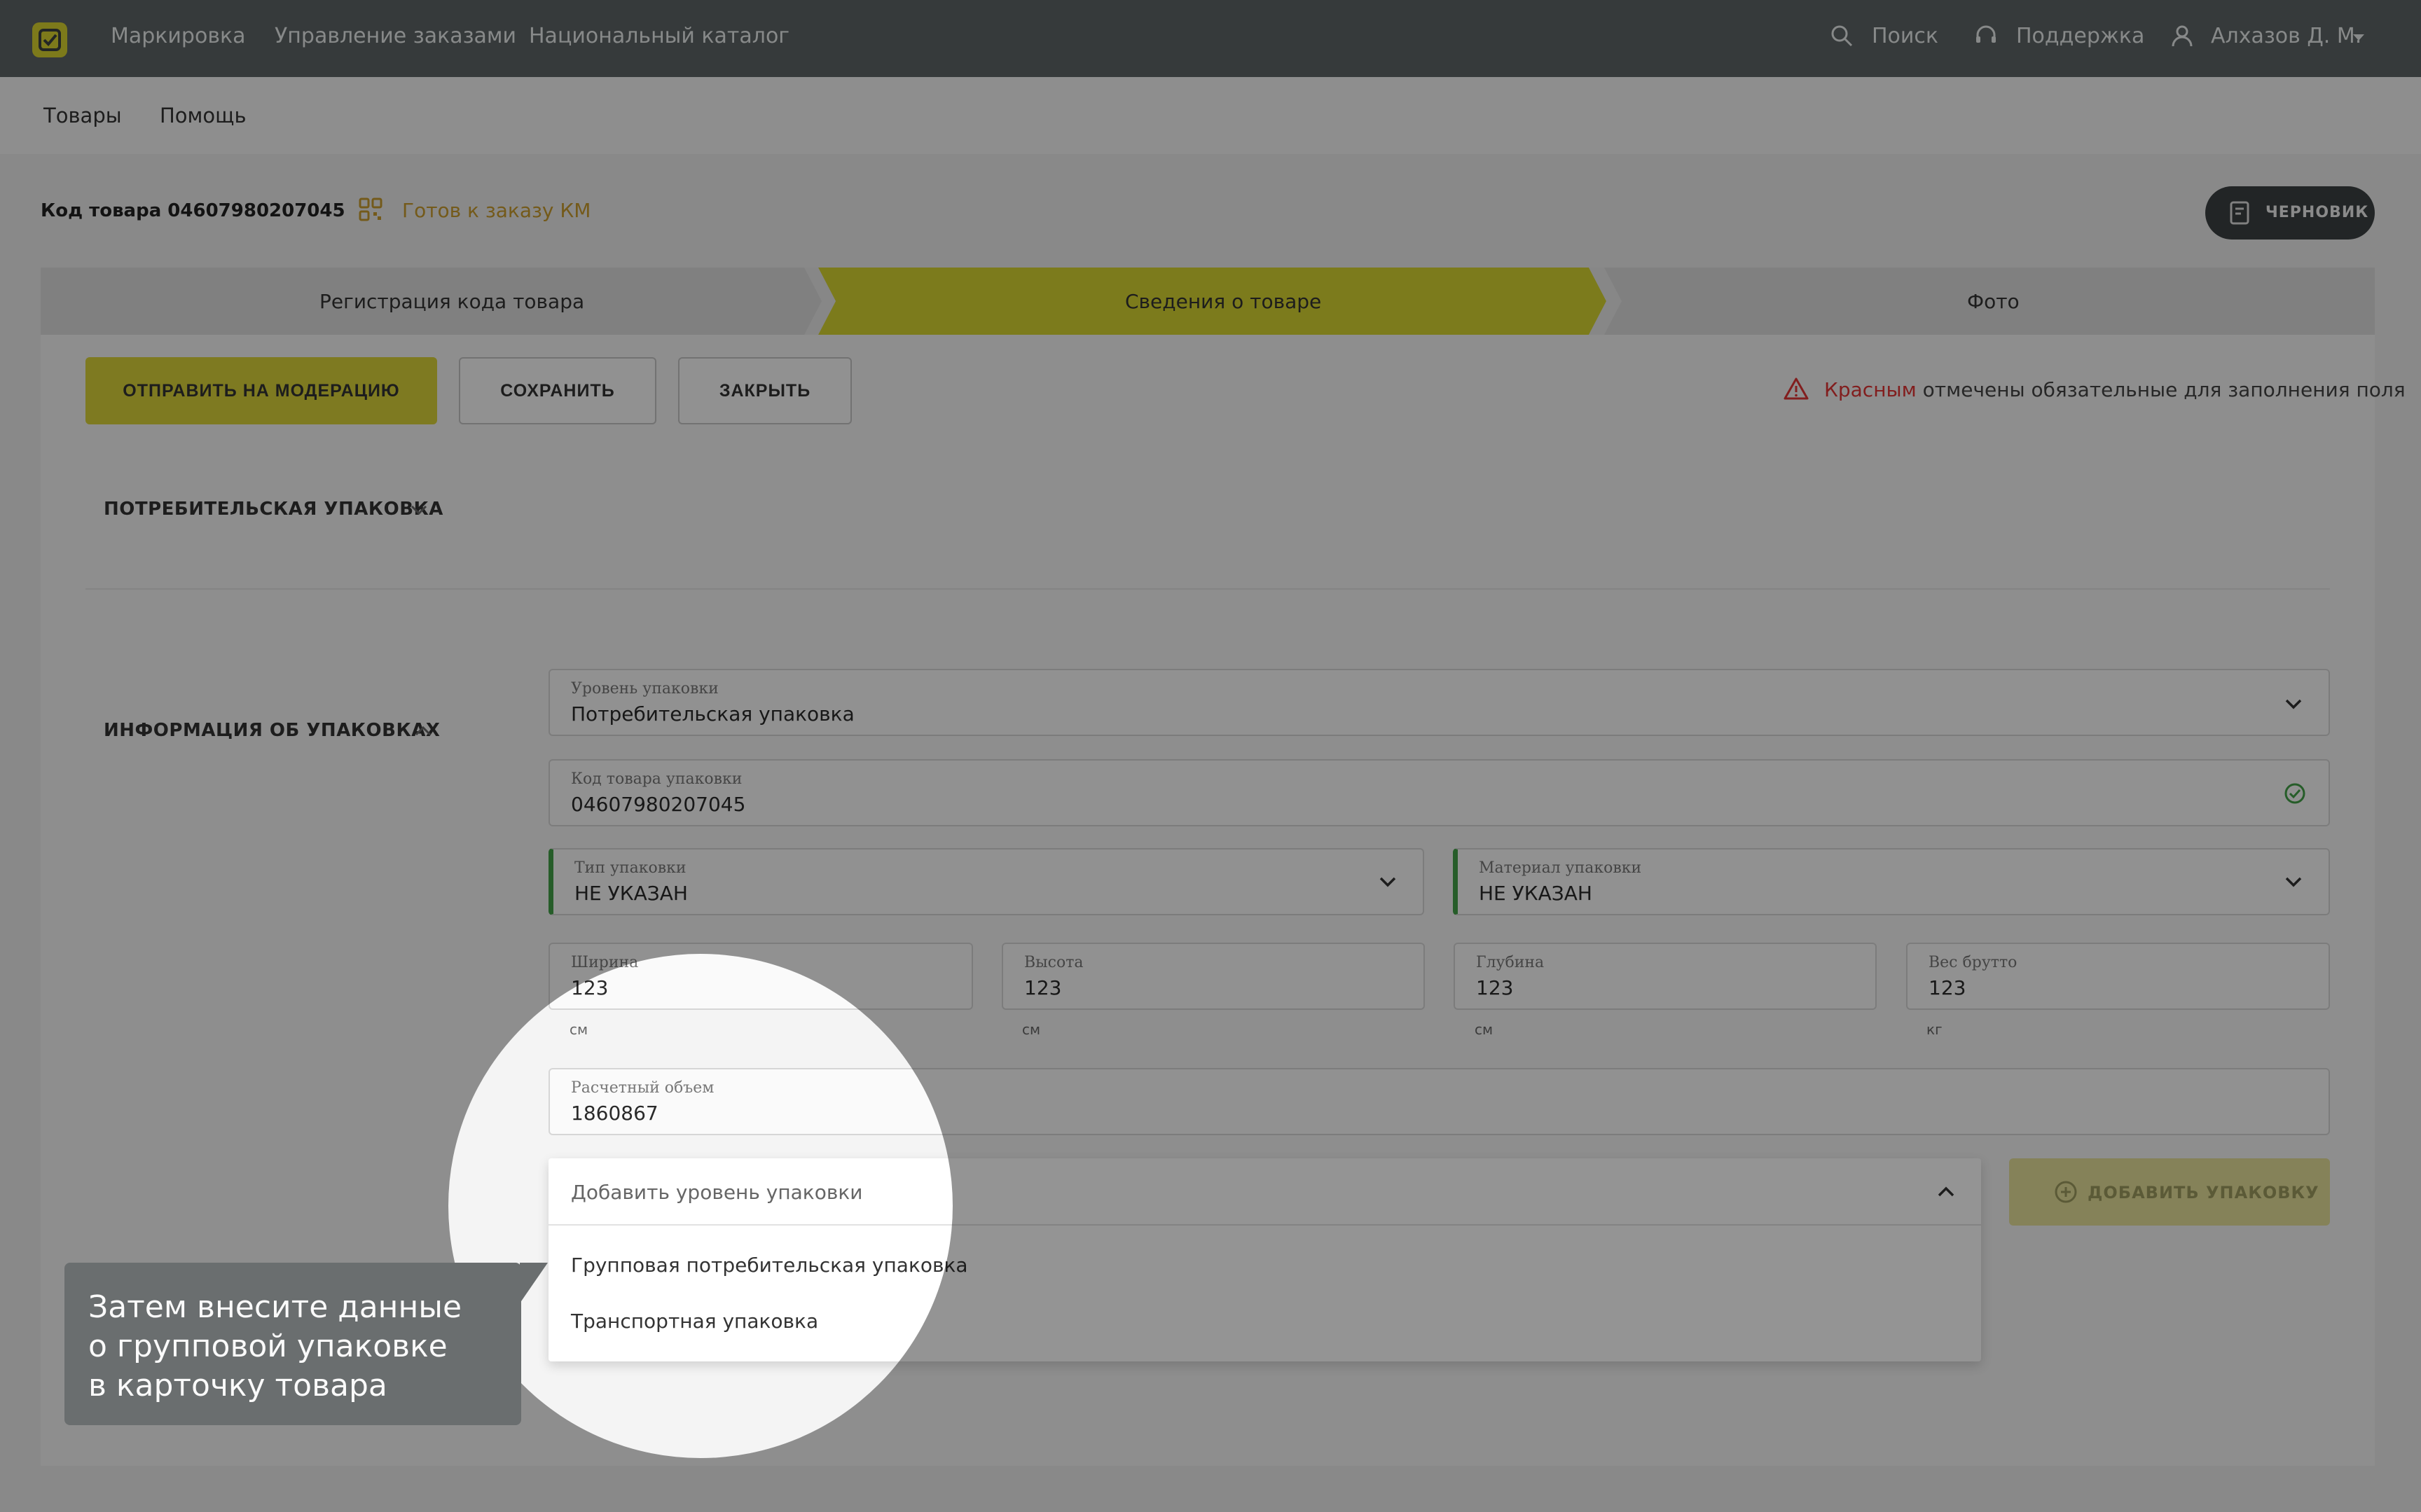 The height and width of the screenshot is (1512, 2421). What do you see at coordinates (717, 1193) in the screenshot?
I see `add-level-placeholder: Добавить уровень упаковки` at bounding box center [717, 1193].